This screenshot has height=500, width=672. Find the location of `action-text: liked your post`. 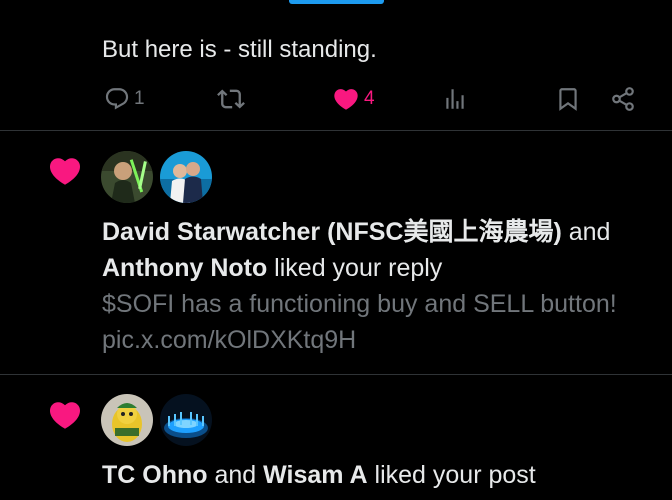

action-text: liked your post is located at coordinates (451, 475).